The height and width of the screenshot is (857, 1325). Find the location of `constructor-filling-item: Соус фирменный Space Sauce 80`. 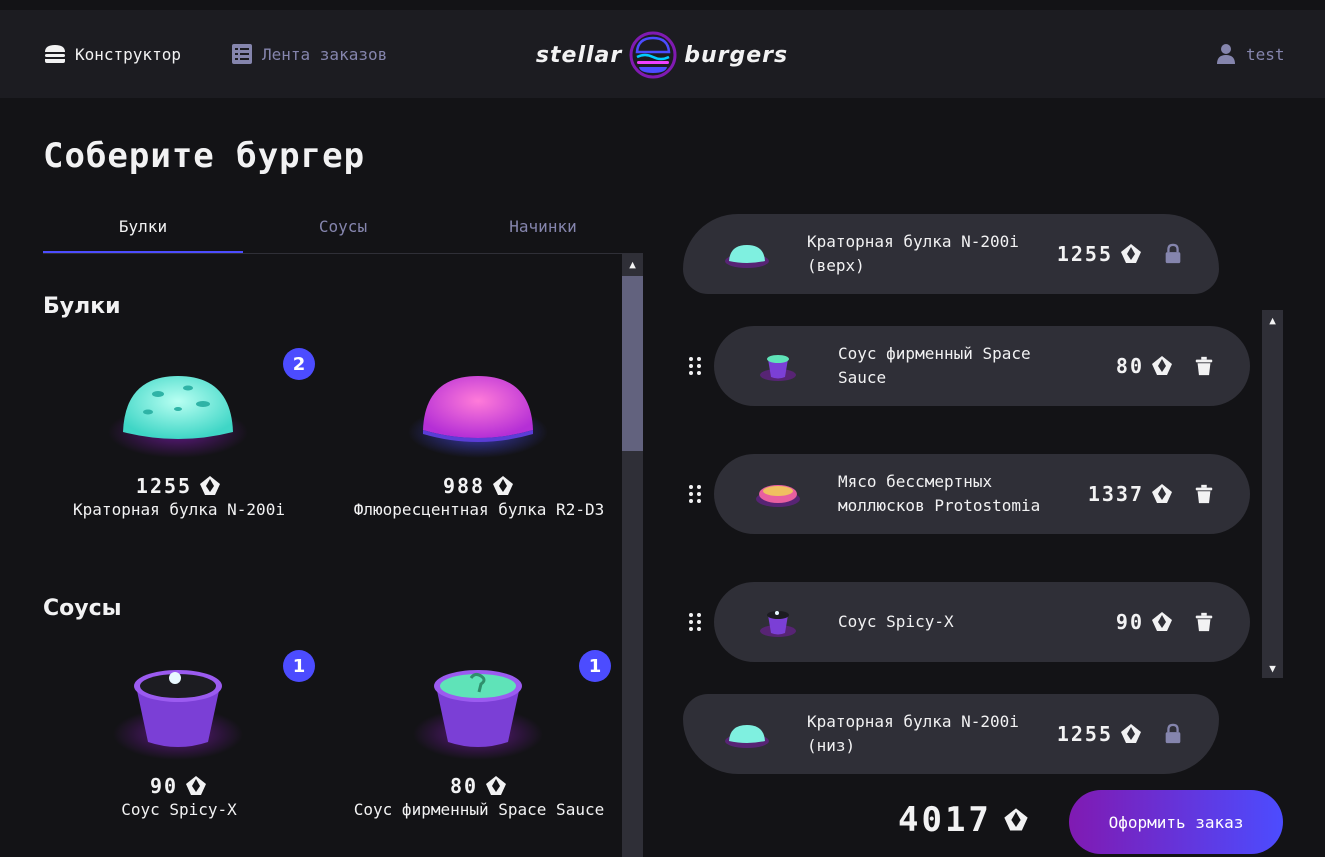

constructor-filling-item: Соус фирменный Space Sauce 80 is located at coordinates (982, 366).